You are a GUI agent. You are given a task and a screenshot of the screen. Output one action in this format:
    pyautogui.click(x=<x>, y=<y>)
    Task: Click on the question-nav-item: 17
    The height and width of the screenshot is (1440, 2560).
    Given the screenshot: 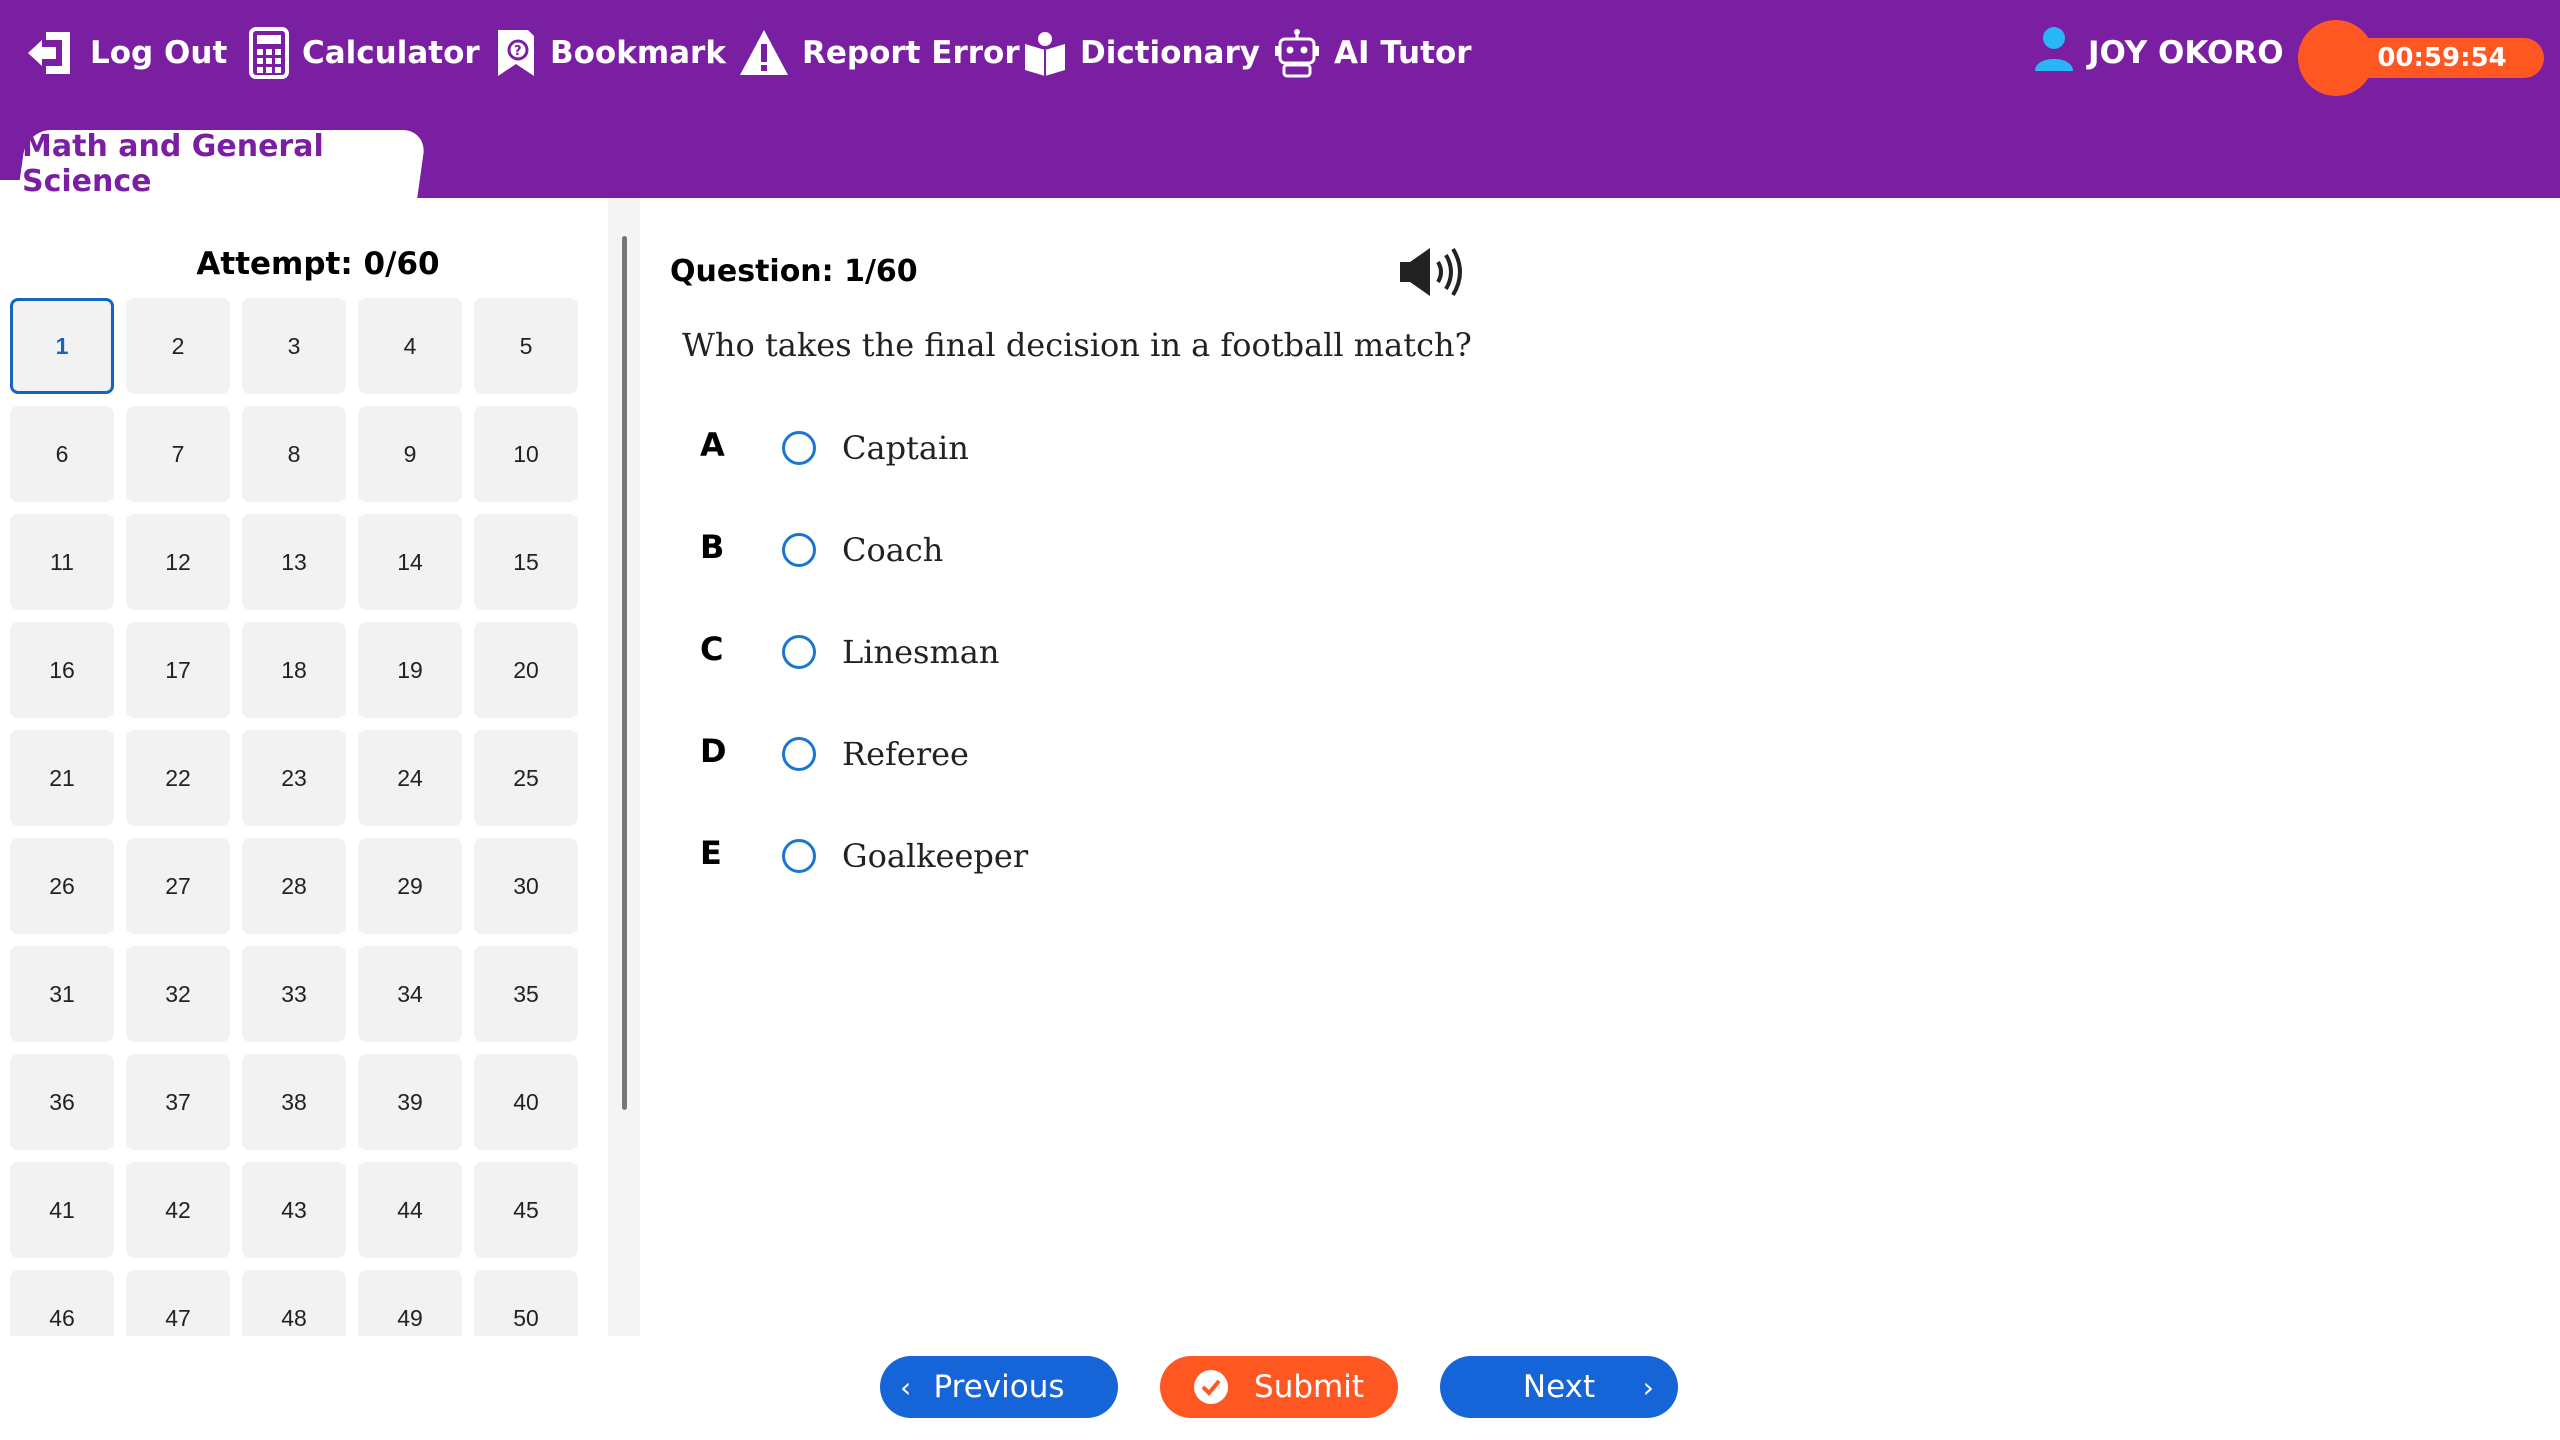 What is the action you would take?
    pyautogui.click(x=178, y=670)
    